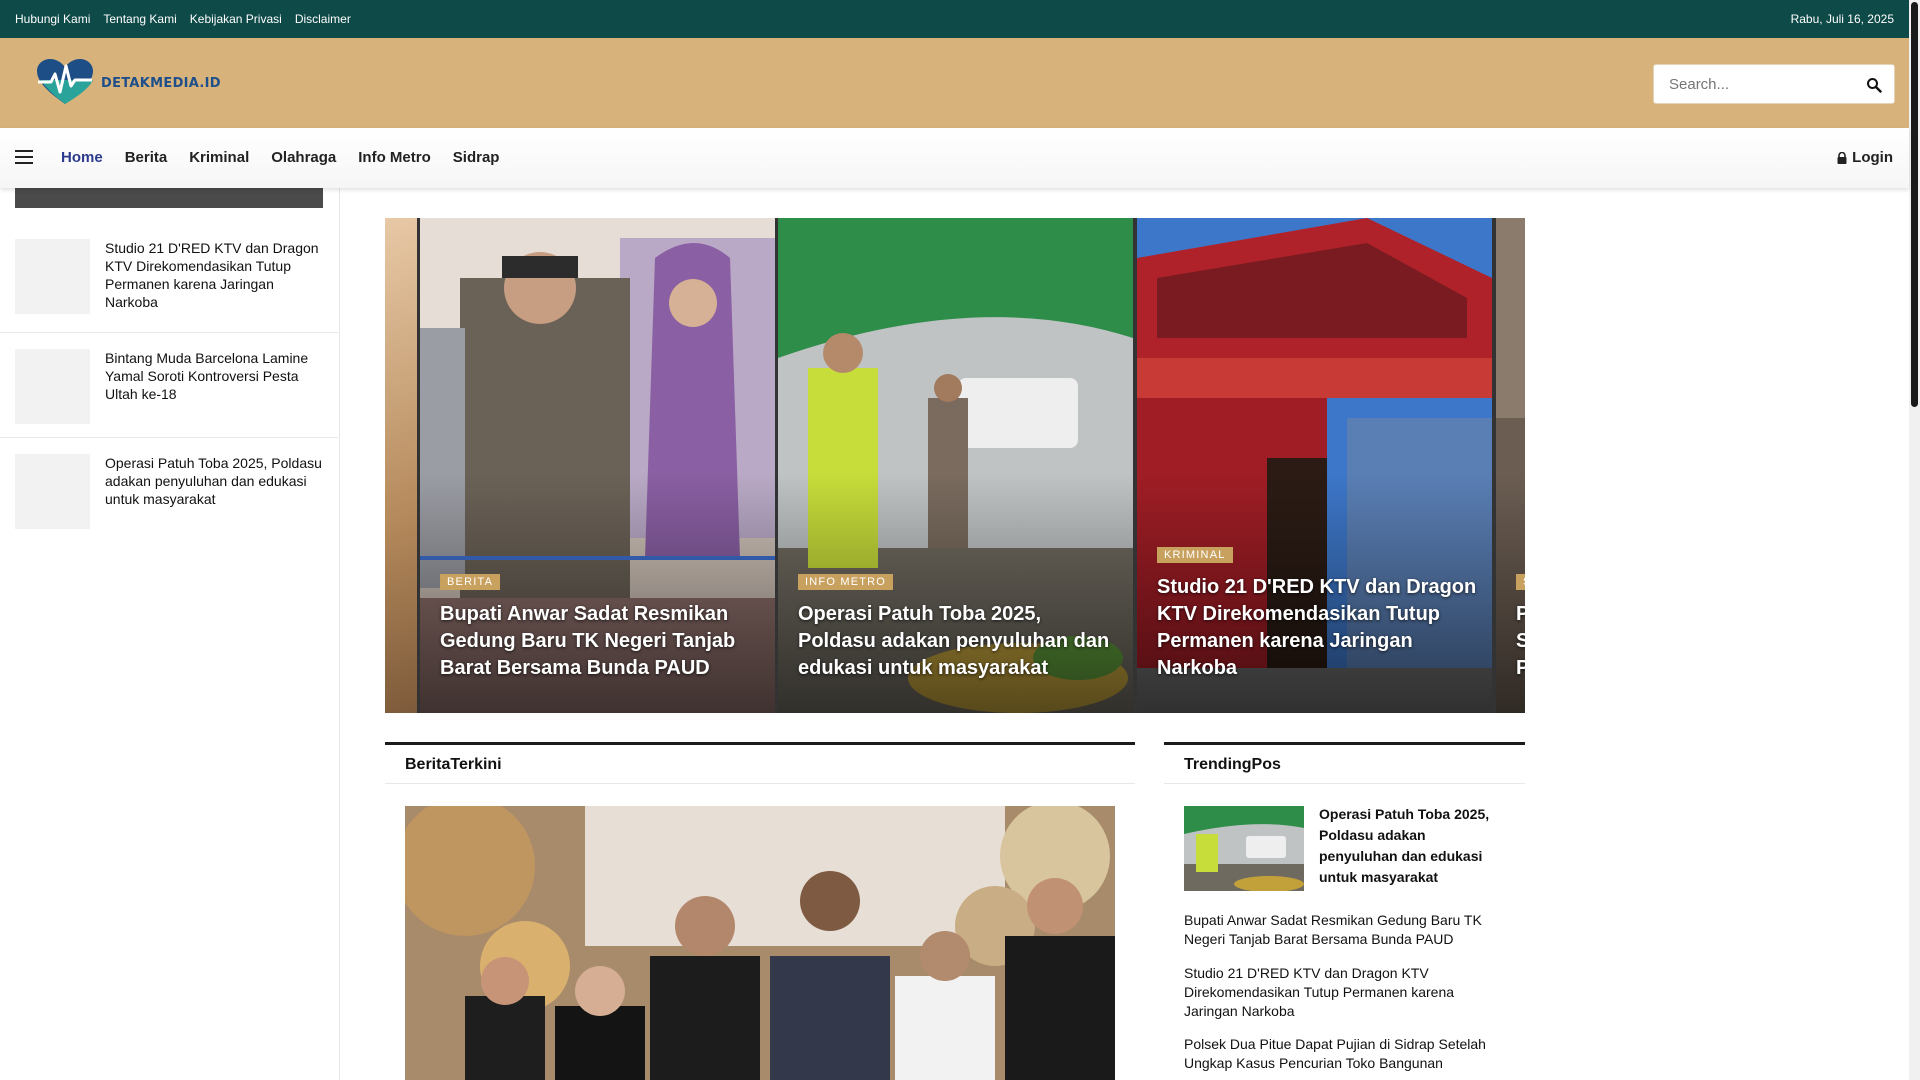 The image size is (1920, 1080). Describe the element at coordinates (303, 157) in the screenshot. I see `nav-item-olahraga: Olahraga` at that location.